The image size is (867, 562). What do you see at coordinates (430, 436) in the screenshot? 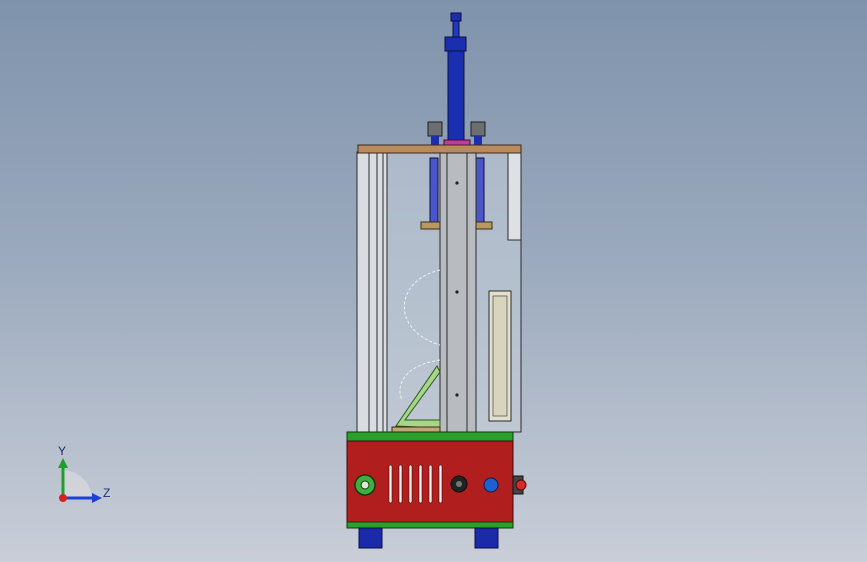
I see `base-top-trim` at bounding box center [430, 436].